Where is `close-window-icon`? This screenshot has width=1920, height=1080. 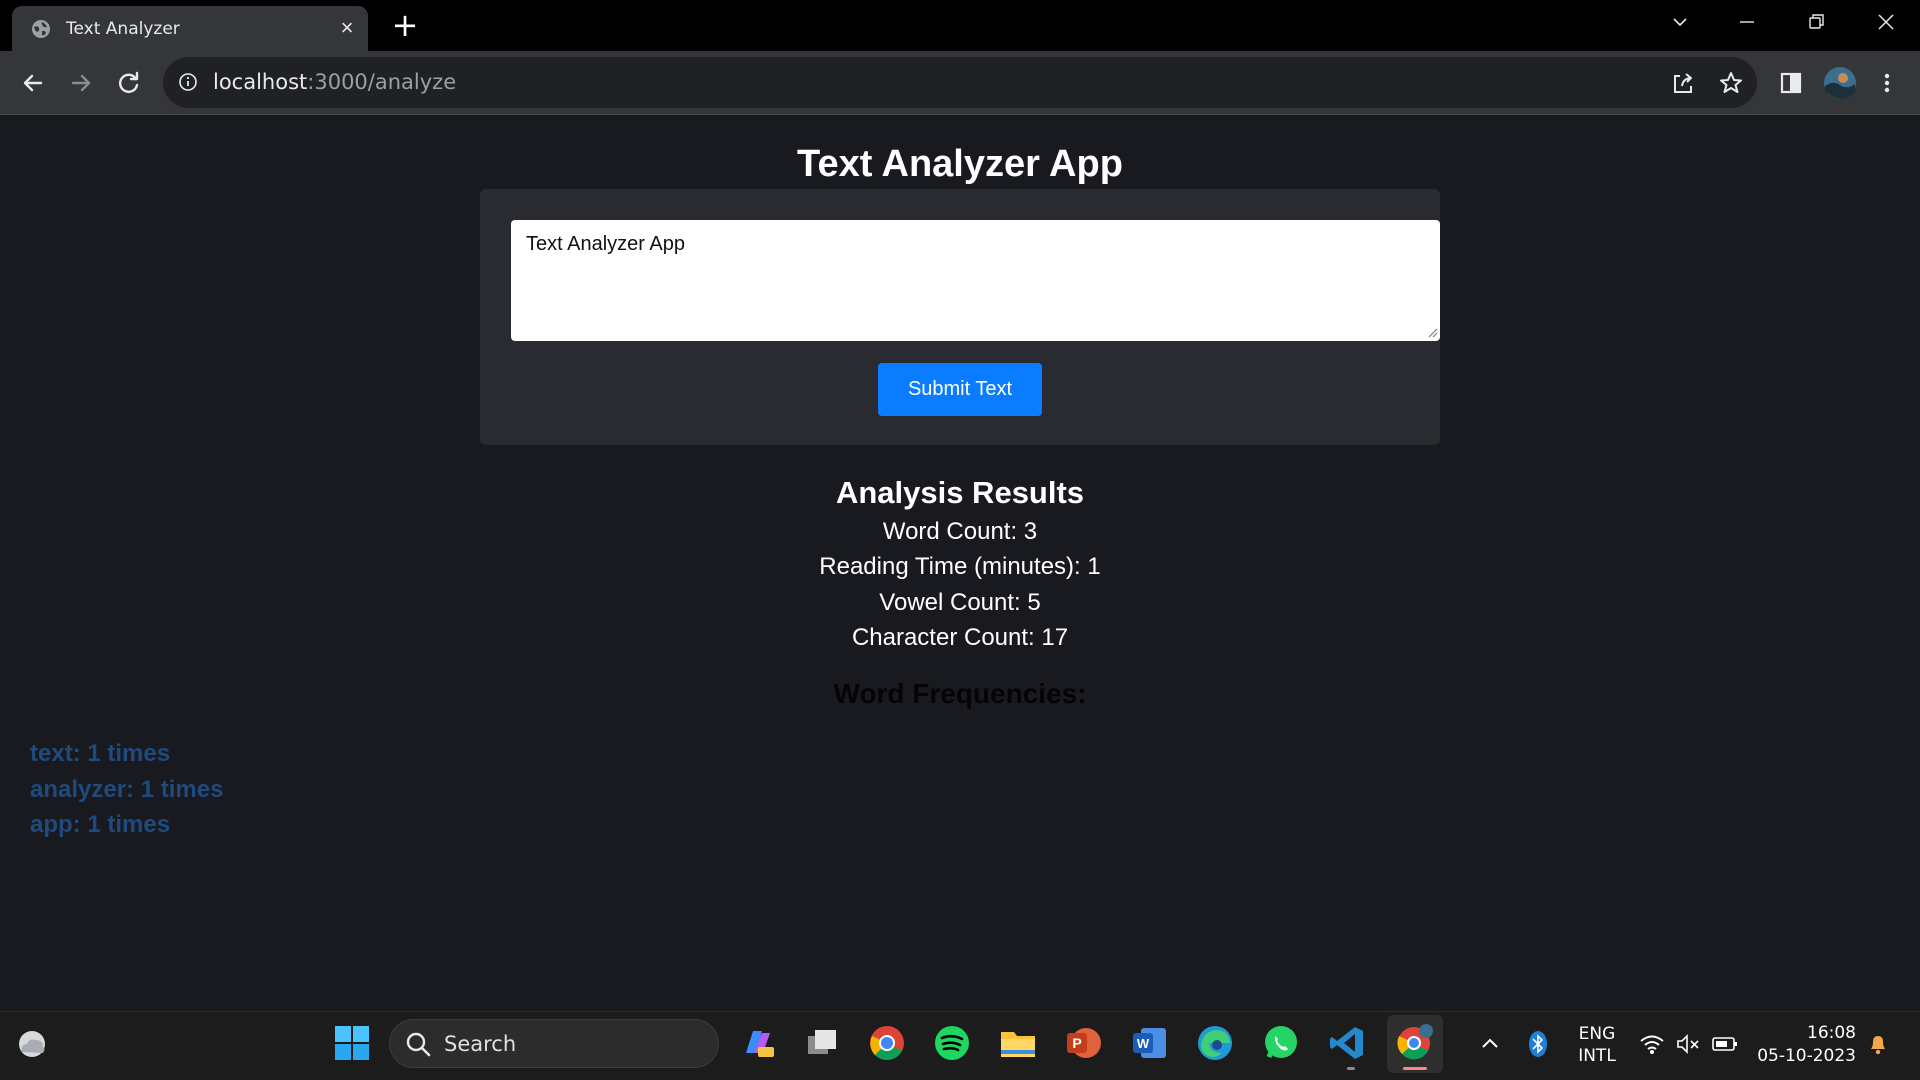 close-window-icon is located at coordinates (1886, 22).